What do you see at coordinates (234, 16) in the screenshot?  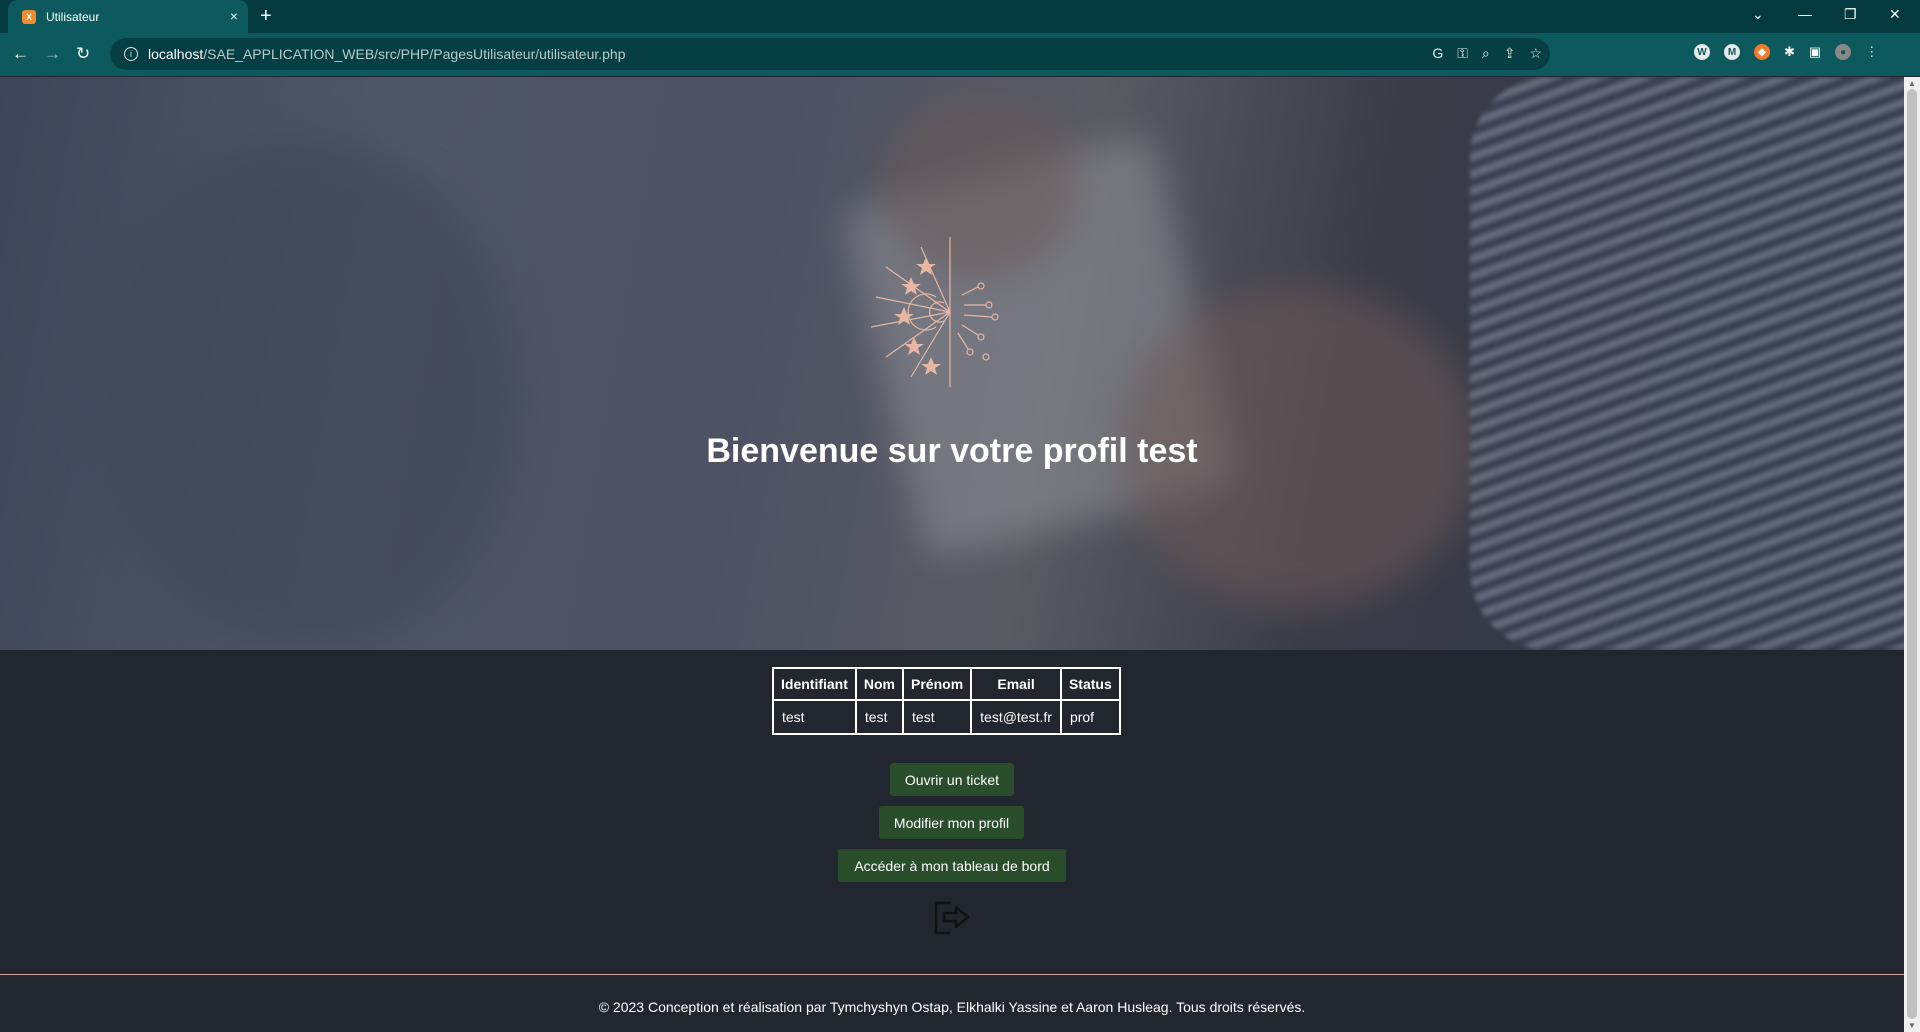 I see `close-tab-icon: ×` at bounding box center [234, 16].